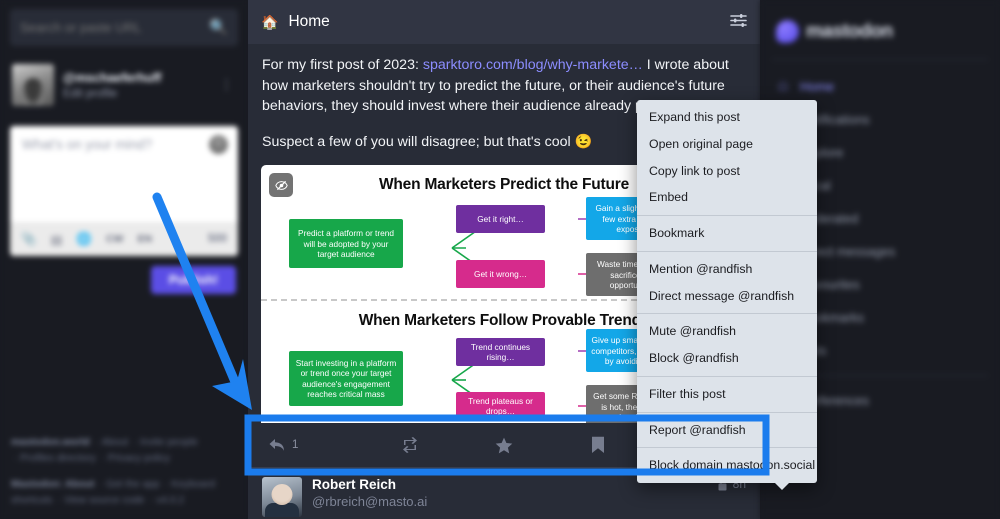 The image size is (1000, 519). I want to click on compose-box: What's on your mind? 📎 ▤ 🌐 CW EN 500, so click(124, 191).